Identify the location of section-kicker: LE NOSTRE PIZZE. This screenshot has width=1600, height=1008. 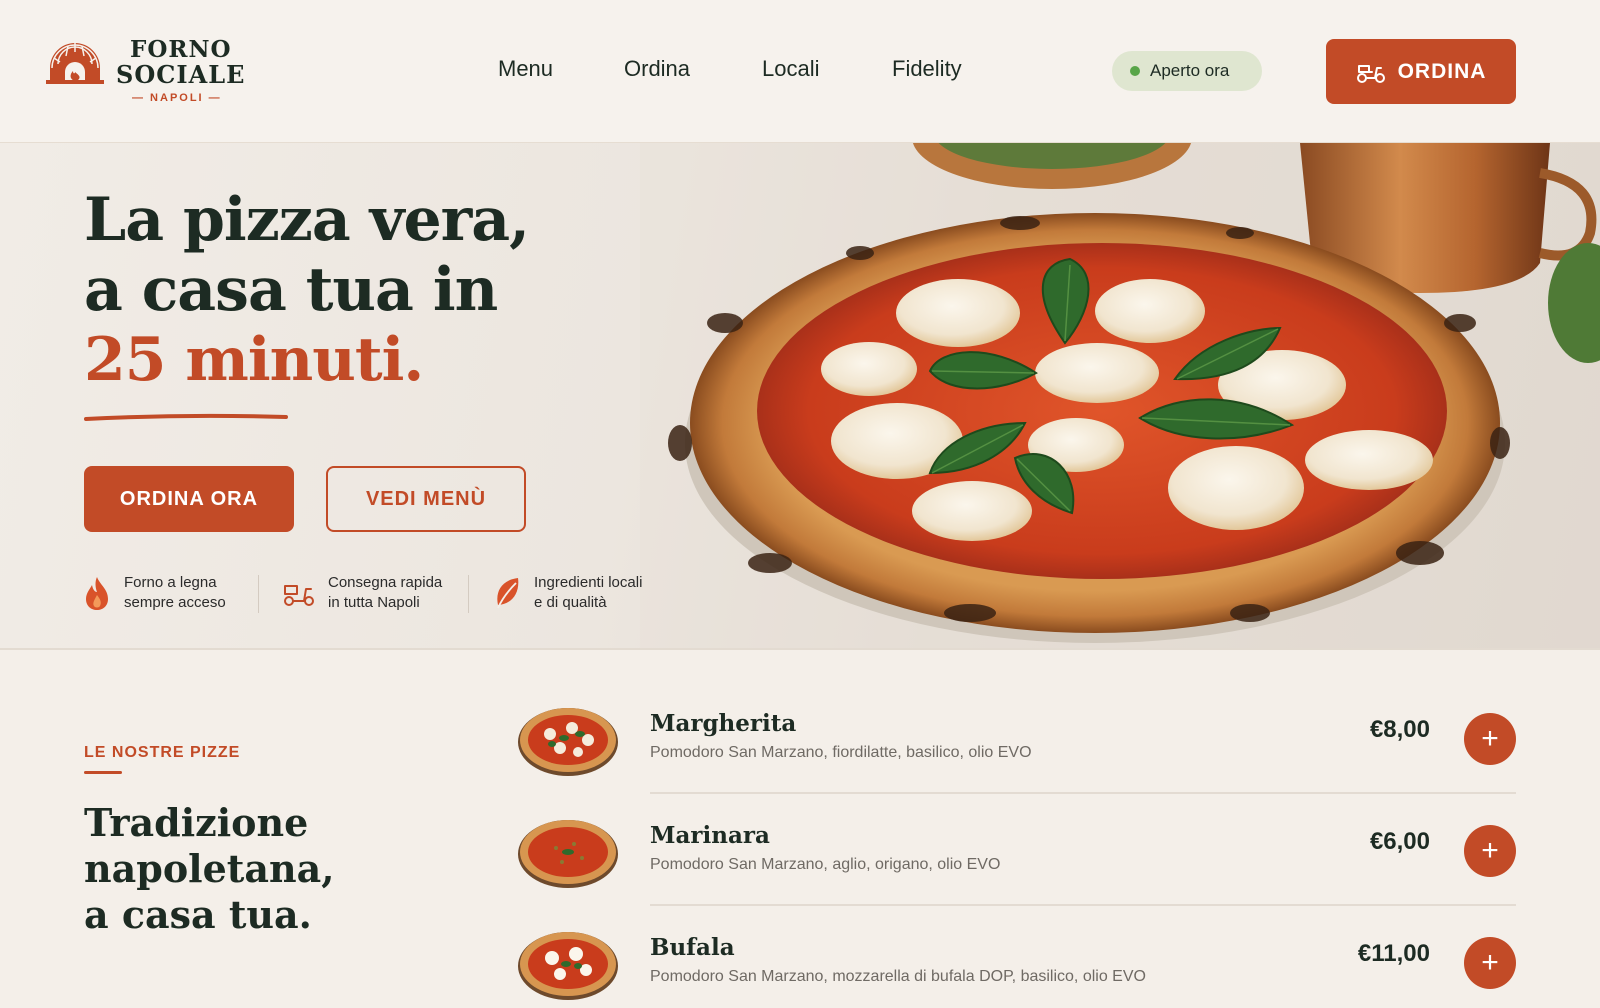
(162, 752).